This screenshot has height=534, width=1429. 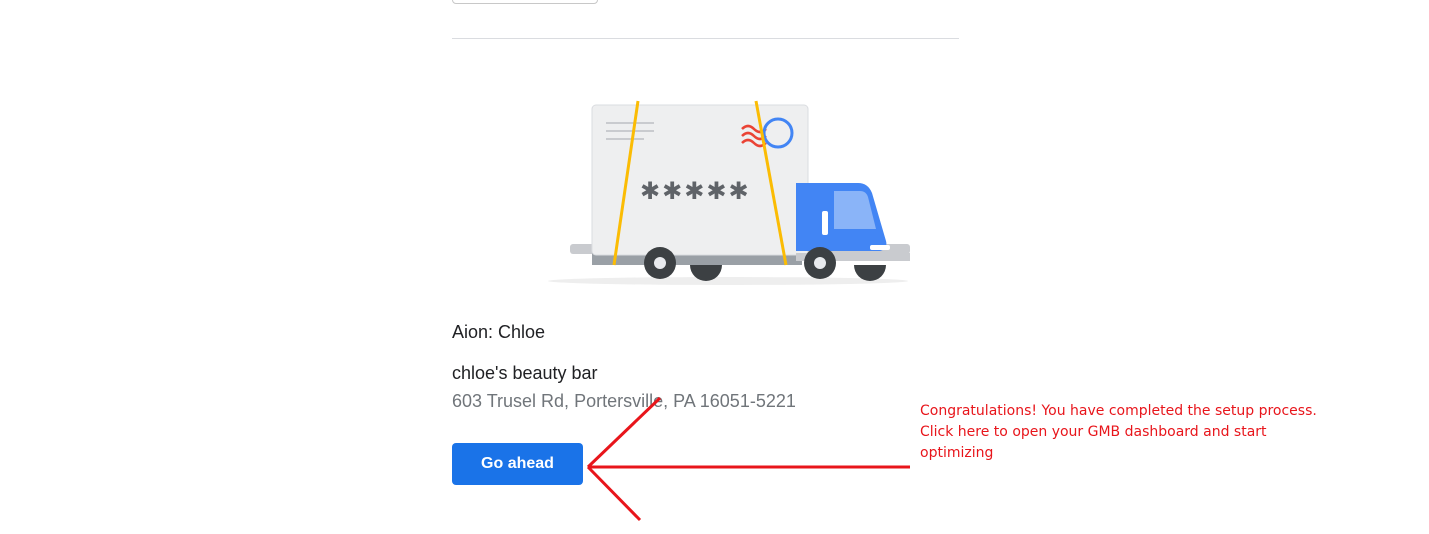 I want to click on section-divider, so click(x=705, y=38).